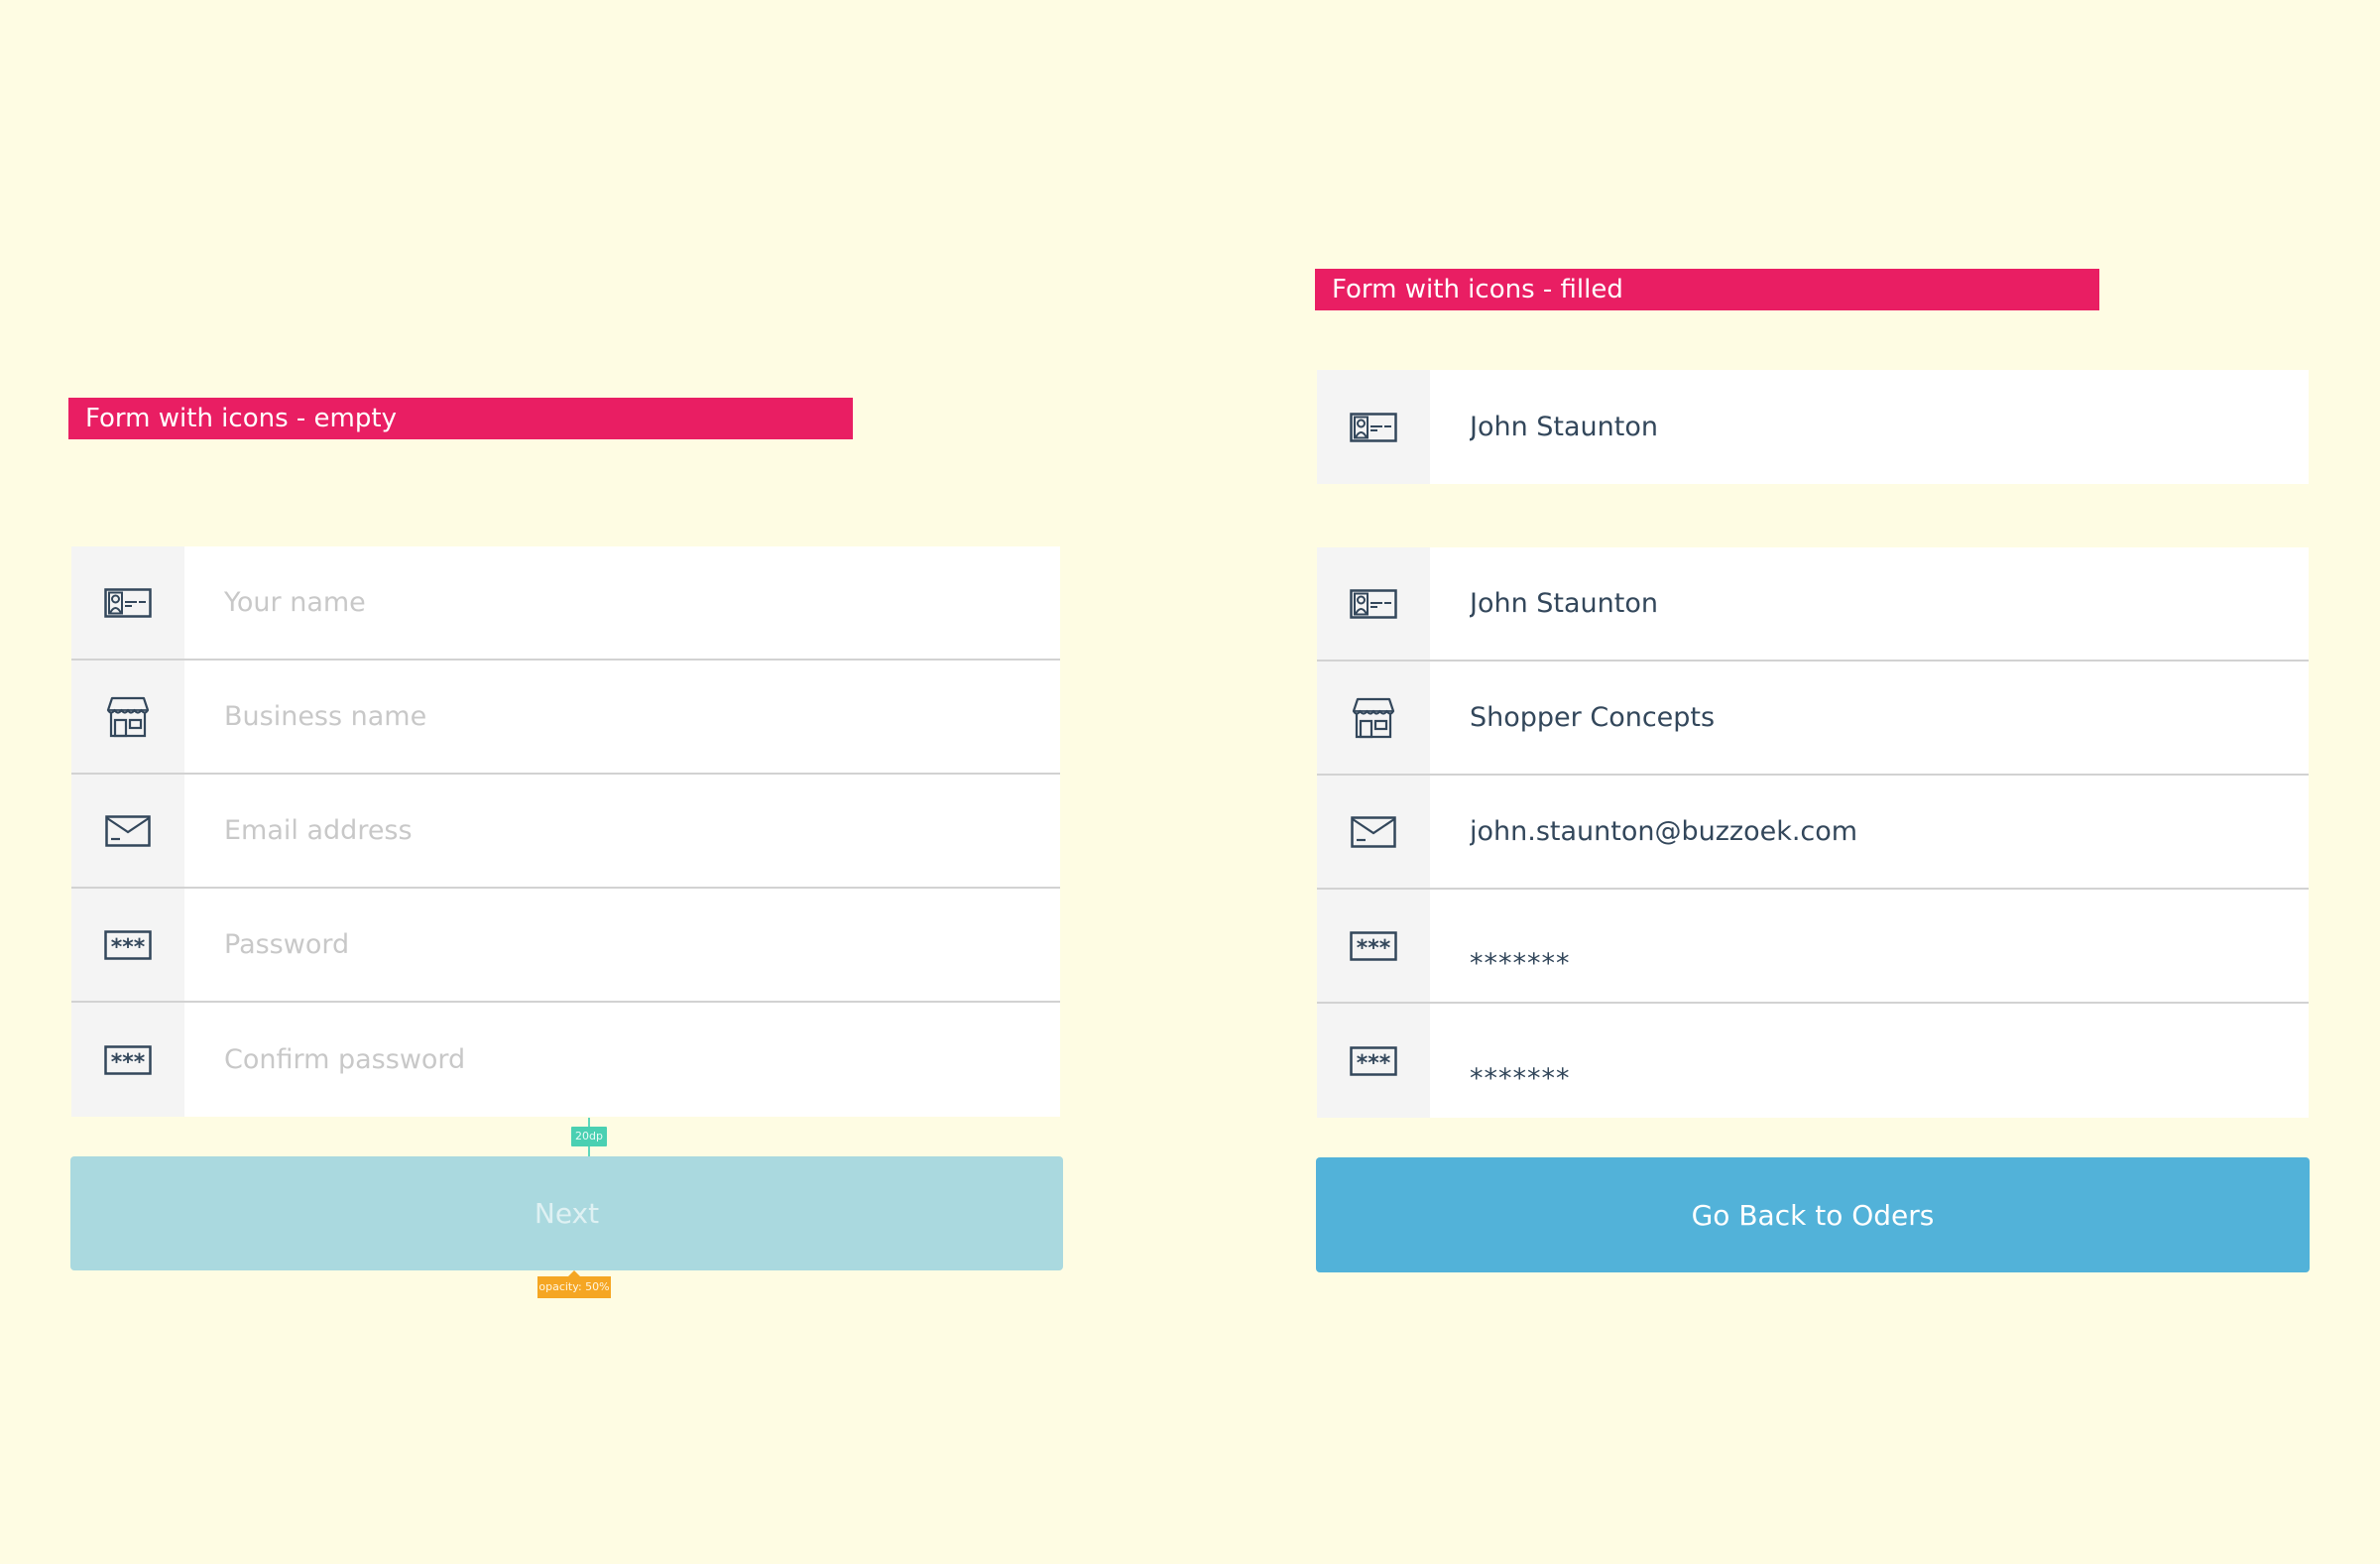 This screenshot has height=1564, width=2380. I want to click on go-back-to-orders-button: Go Back to Oders, so click(1813, 1214).